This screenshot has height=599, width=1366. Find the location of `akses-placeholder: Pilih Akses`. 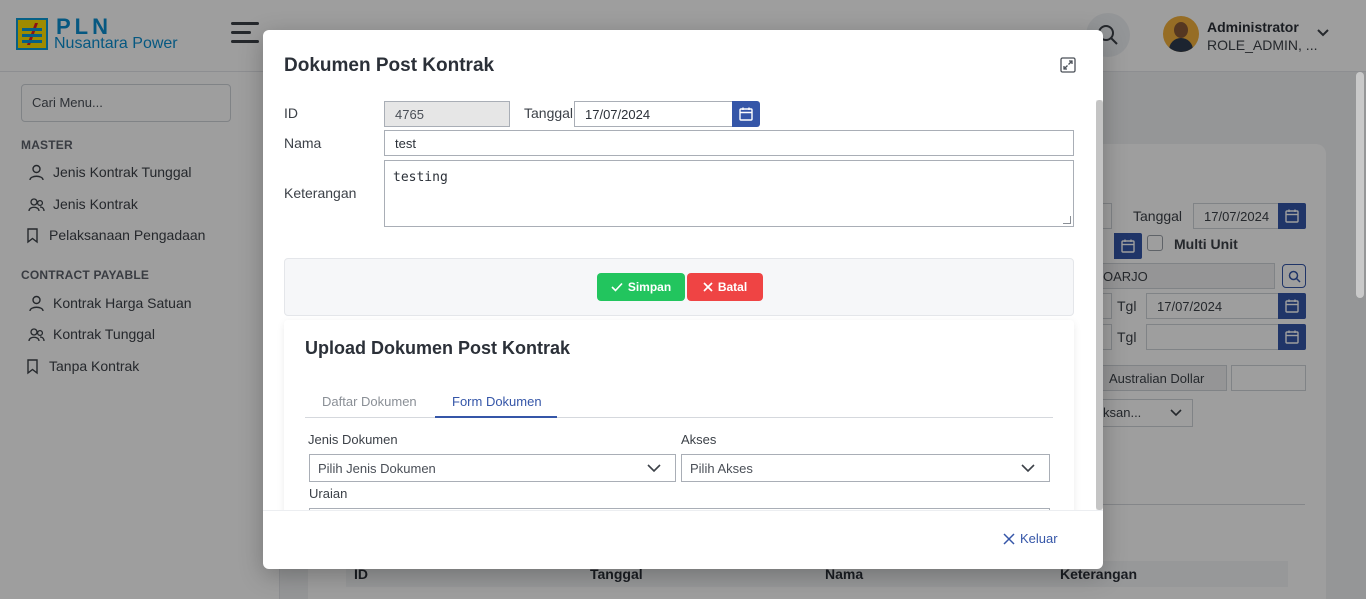

akses-placeholder: Pilih Akses is located at coordinates (721, 468).